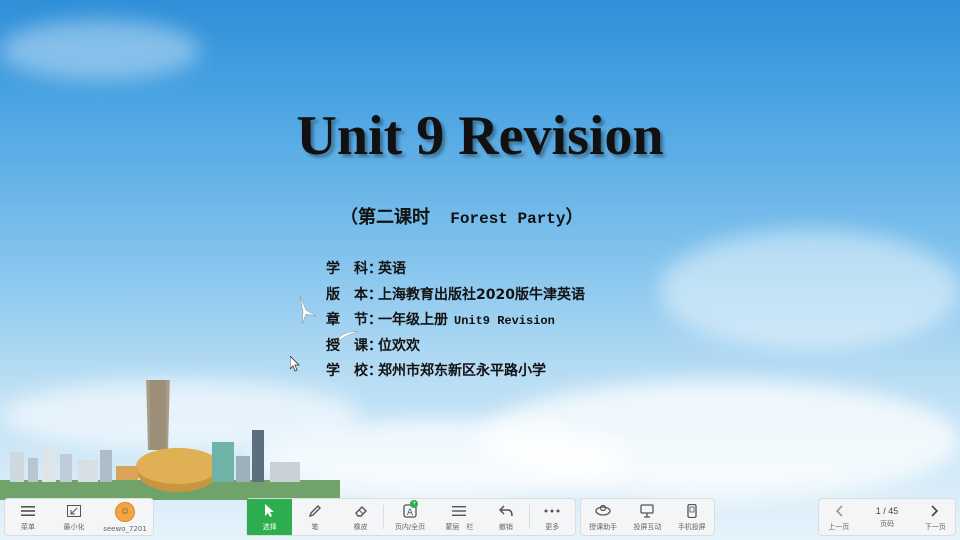  What do you see at coordinates (361, 511) in the screenshot?
I see `eraser-icon` at bounding box center [361, 511].